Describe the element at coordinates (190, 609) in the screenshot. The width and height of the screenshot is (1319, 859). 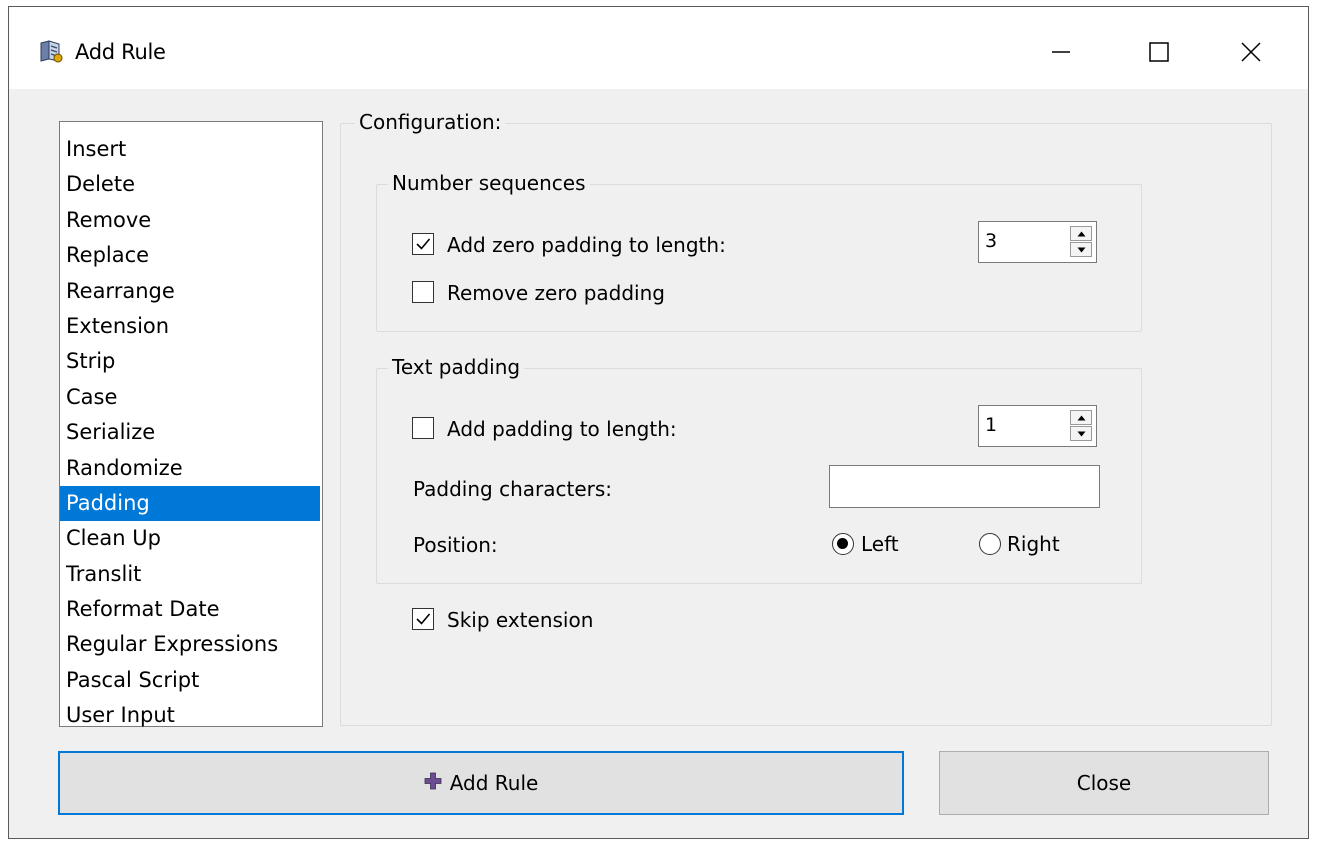
I see `rule-item-reformat-date: Reformat Date` at that location.